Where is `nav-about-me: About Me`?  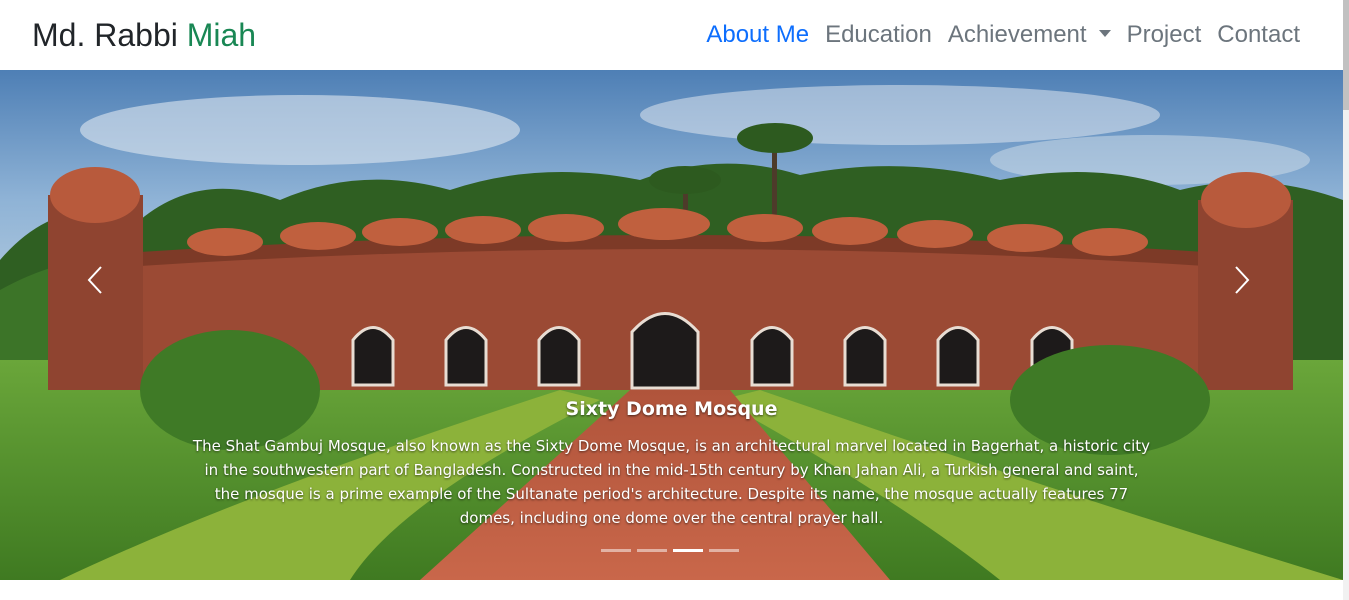 nav-about-me: About Me is located at coordinates (757, 35).